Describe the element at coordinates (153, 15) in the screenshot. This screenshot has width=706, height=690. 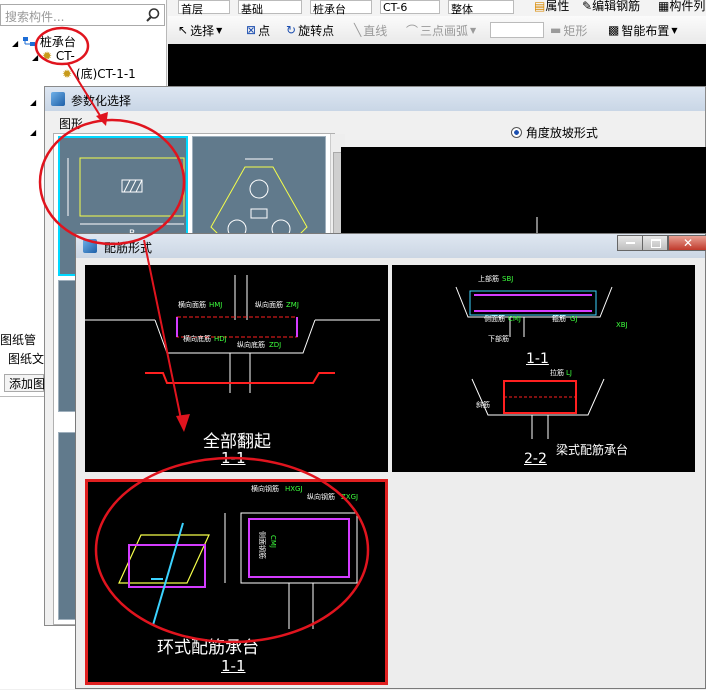
I see `search-icon` at that location.